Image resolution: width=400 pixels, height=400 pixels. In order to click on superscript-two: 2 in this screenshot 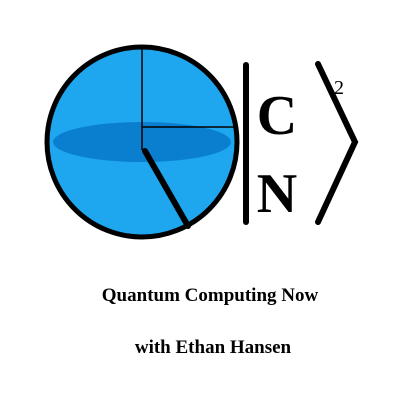, I will do `click(339, 88)`.